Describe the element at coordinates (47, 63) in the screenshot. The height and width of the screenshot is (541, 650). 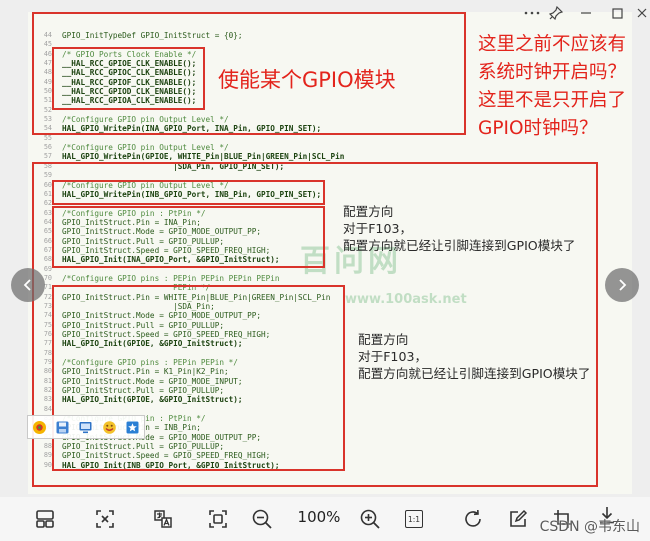
I see `line-number: 47` at that location.